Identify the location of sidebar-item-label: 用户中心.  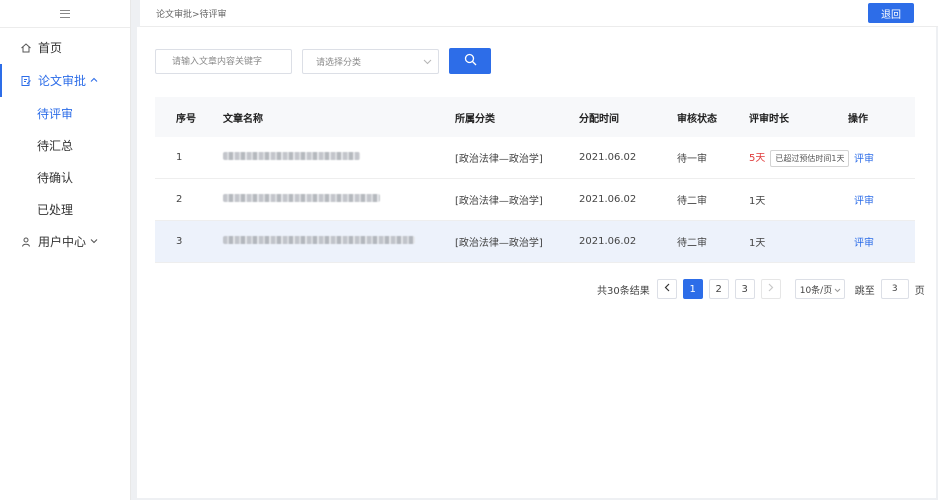
(62, 242).